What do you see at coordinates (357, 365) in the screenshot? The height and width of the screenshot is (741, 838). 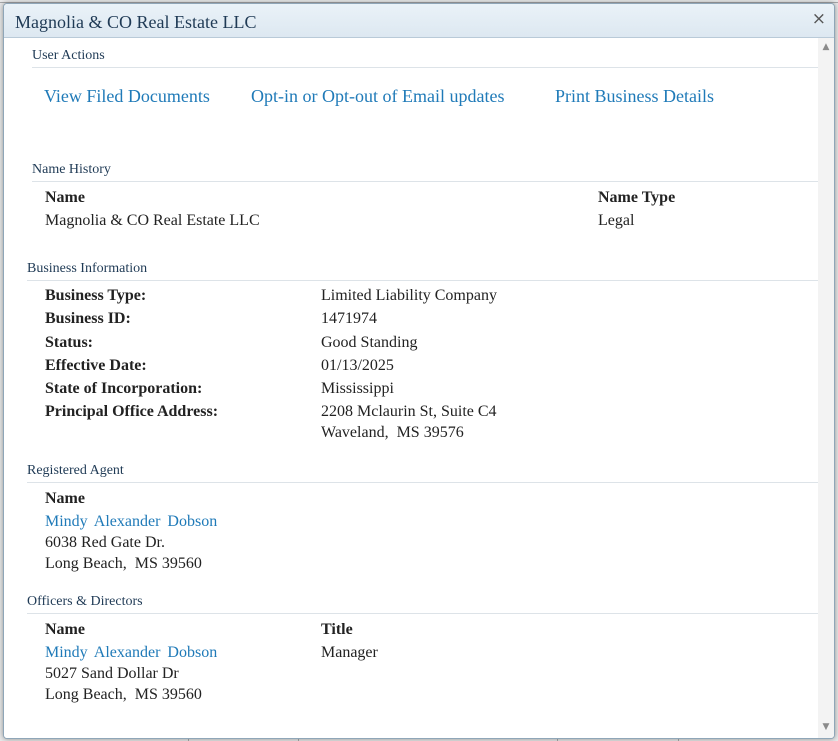 I see `effective-date-value: 01/13/2025` at bounding box center [357, 365].